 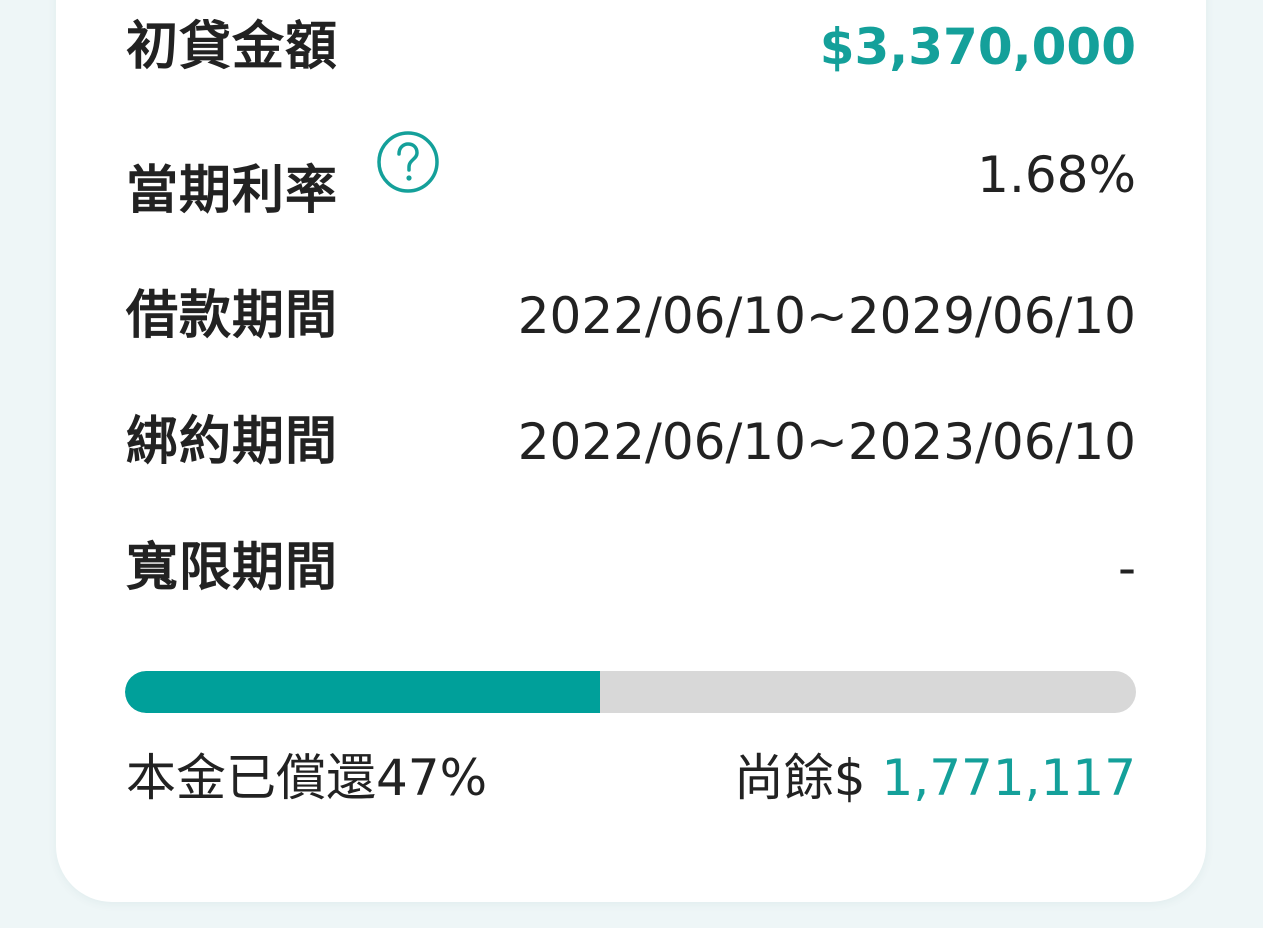 What do you see at coordinates (232, 568) in the screenshot?
I see `grace-period-label: 寬限期間` at bounding box center [232, 568].